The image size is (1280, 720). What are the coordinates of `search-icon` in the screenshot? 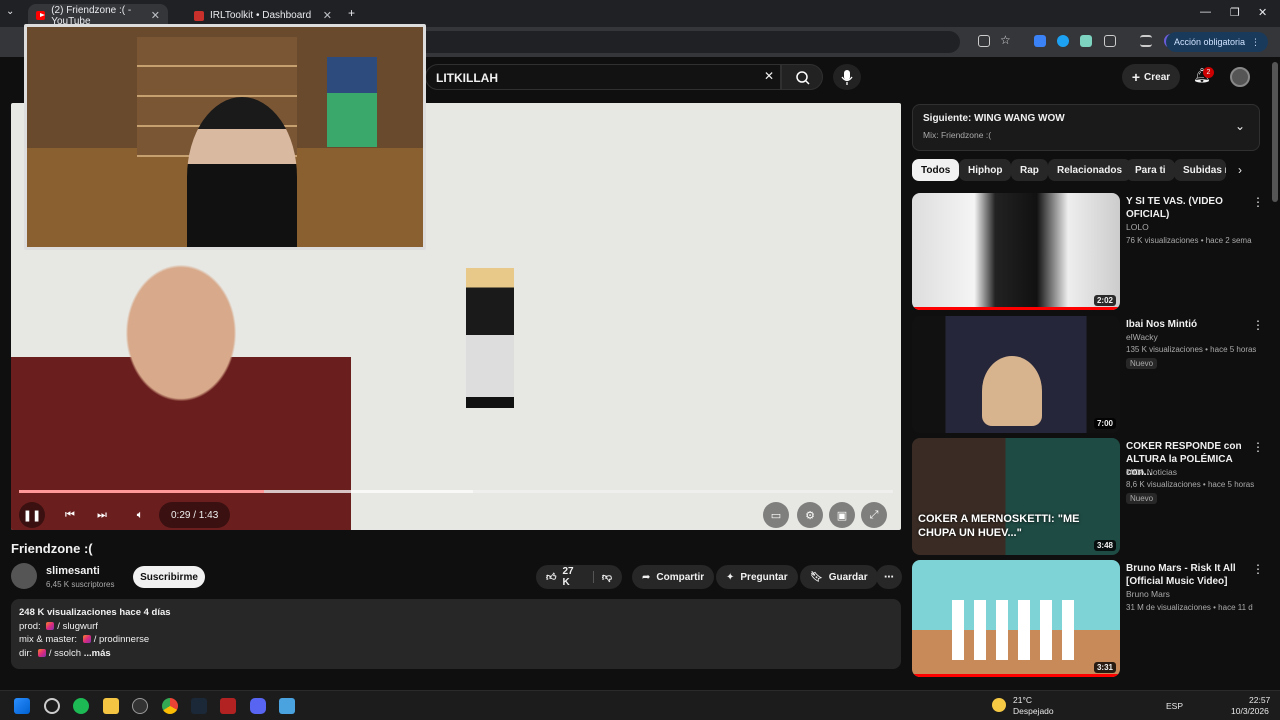 It's located at (803, 78).